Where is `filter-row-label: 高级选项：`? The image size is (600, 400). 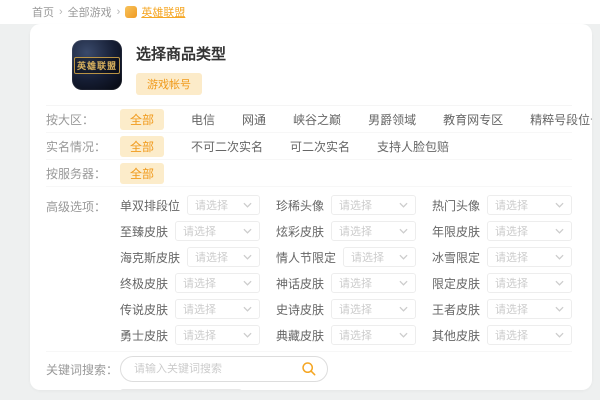 filter-row-label: 高级选项： is located at coordinates (76, 207).